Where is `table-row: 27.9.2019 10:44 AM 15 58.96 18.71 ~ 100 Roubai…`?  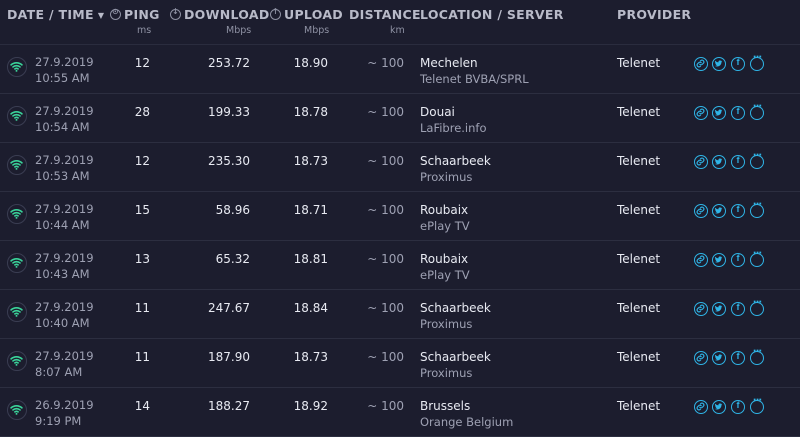
table-row: 27.9.2019 10:44 AM 15 58.96 18.71 ~ 100 Roubai… is located at coordinates (400, 216).